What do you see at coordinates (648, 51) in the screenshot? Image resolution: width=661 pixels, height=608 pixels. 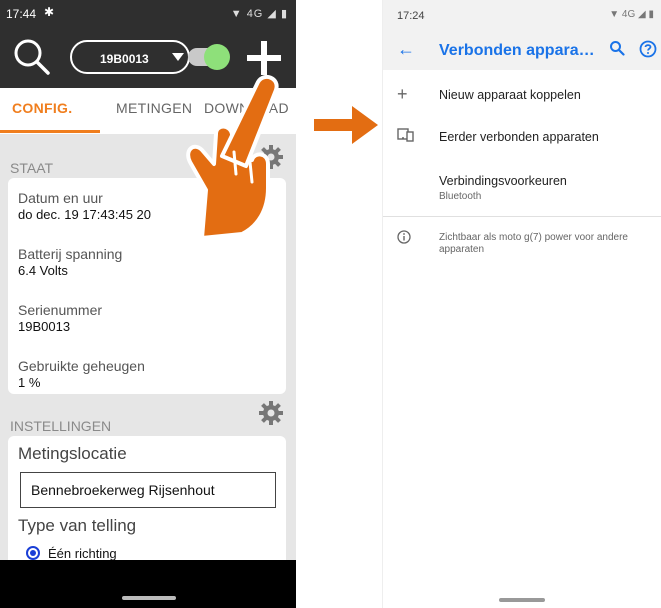 I see `help-icon` at bounding box center [648, 51].